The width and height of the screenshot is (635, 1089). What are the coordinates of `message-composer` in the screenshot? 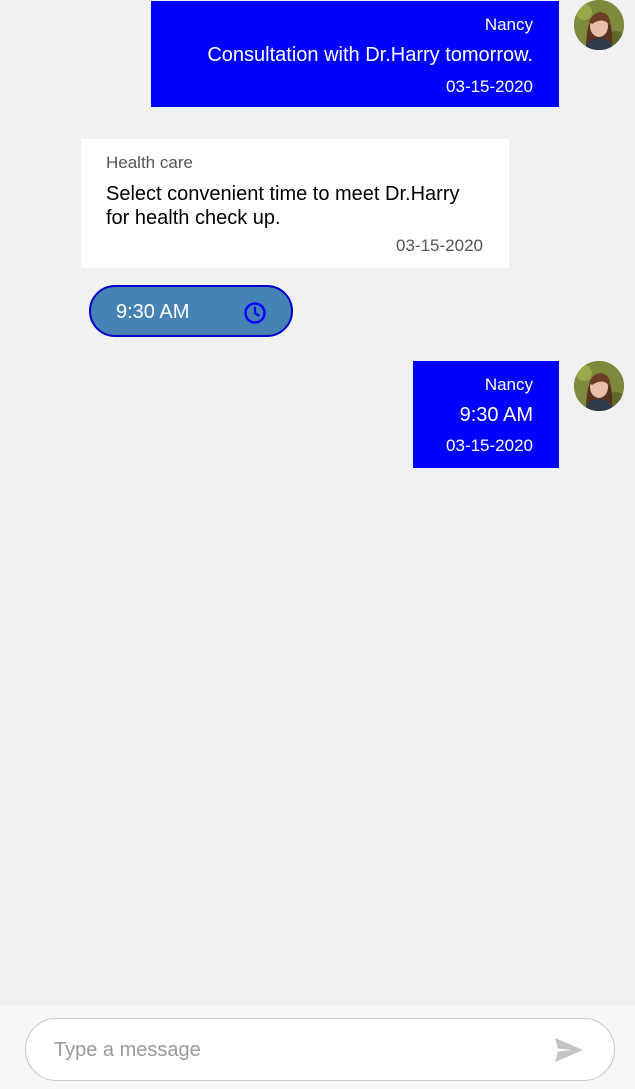 It's located at (320, 1049).